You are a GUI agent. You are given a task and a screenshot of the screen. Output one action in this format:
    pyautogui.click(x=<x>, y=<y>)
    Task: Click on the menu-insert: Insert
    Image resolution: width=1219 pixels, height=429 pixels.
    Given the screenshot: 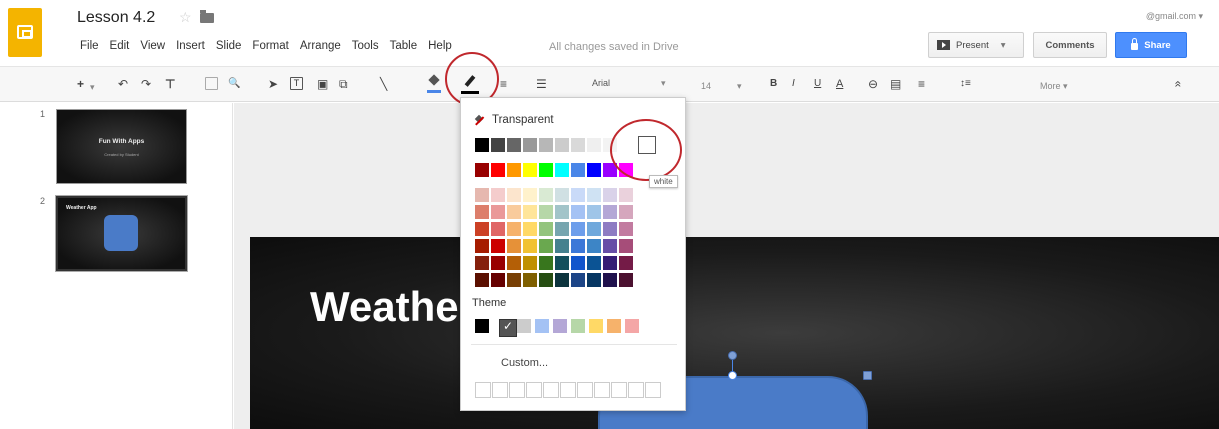 What is the action you would take?
    pyautogui.click(x=190, y=46)
    